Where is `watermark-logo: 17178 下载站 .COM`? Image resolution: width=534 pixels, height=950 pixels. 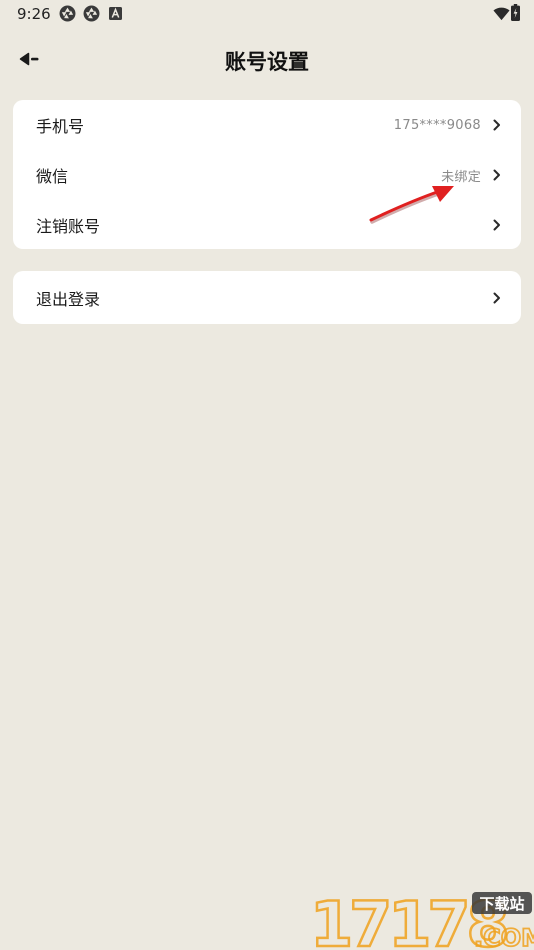 watermark-logo: 17178 下载站 .COM is located at coordinates (421, 918).